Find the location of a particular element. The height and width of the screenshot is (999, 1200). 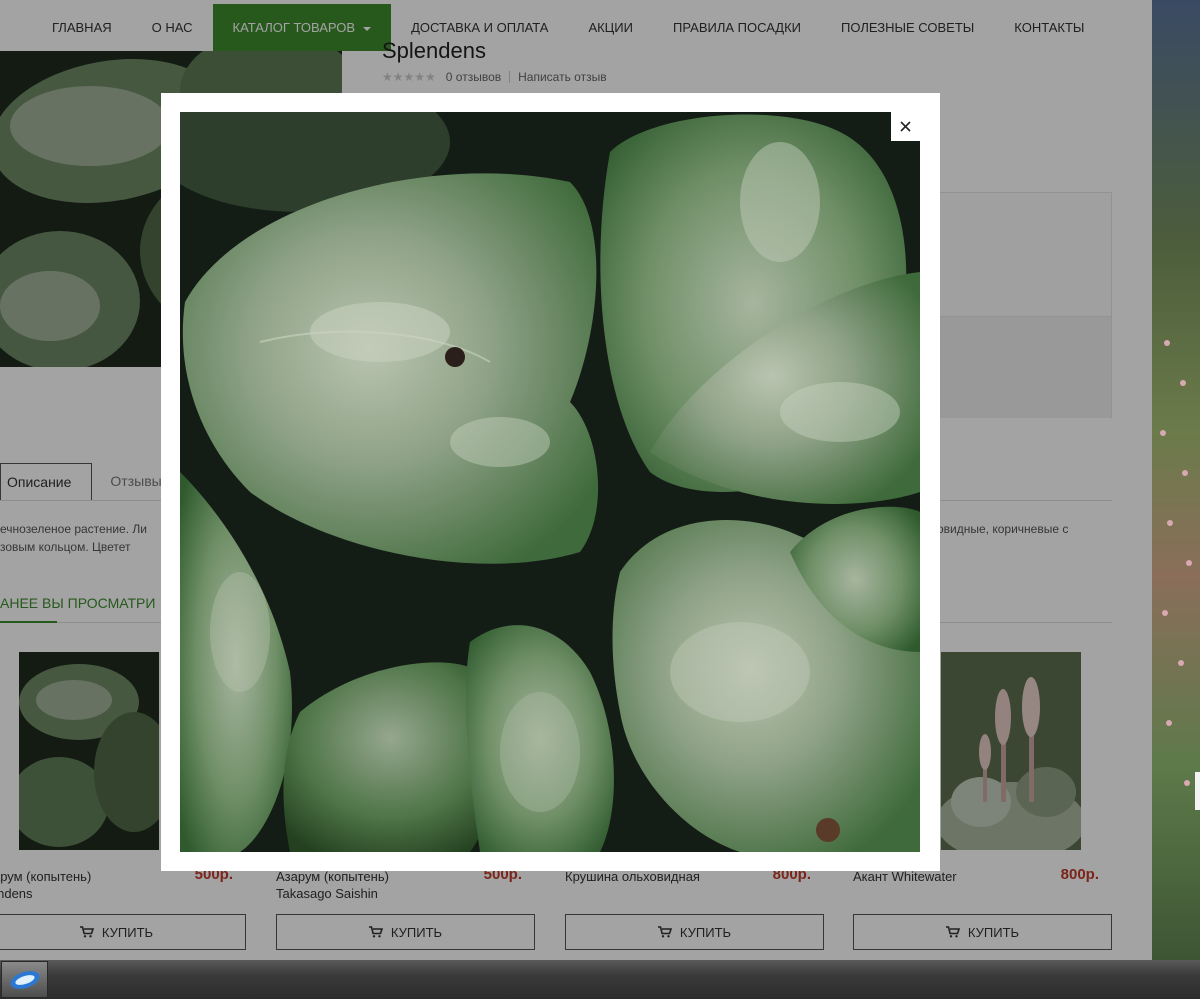

start-button is located at coordinates (24, 979).